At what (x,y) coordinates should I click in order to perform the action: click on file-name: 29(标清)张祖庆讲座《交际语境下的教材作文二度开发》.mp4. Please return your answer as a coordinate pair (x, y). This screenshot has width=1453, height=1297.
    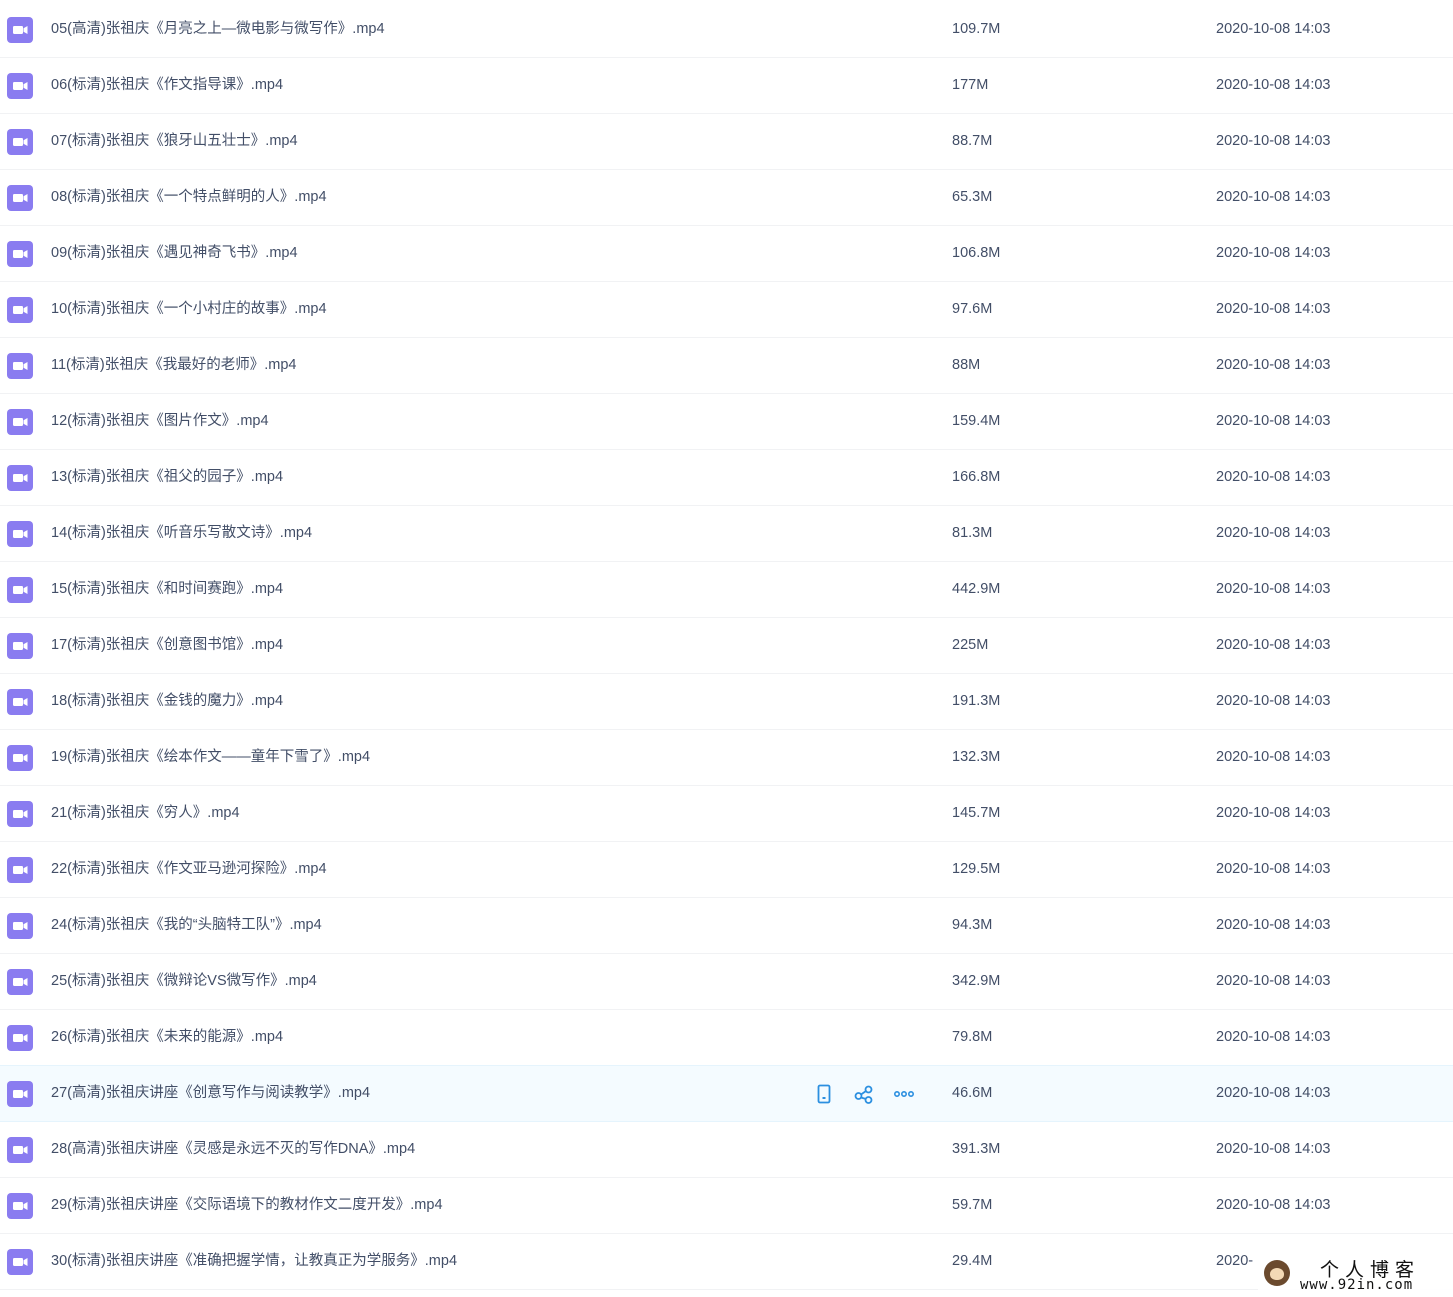
    Looking at the image, I should click on (247, 1205).